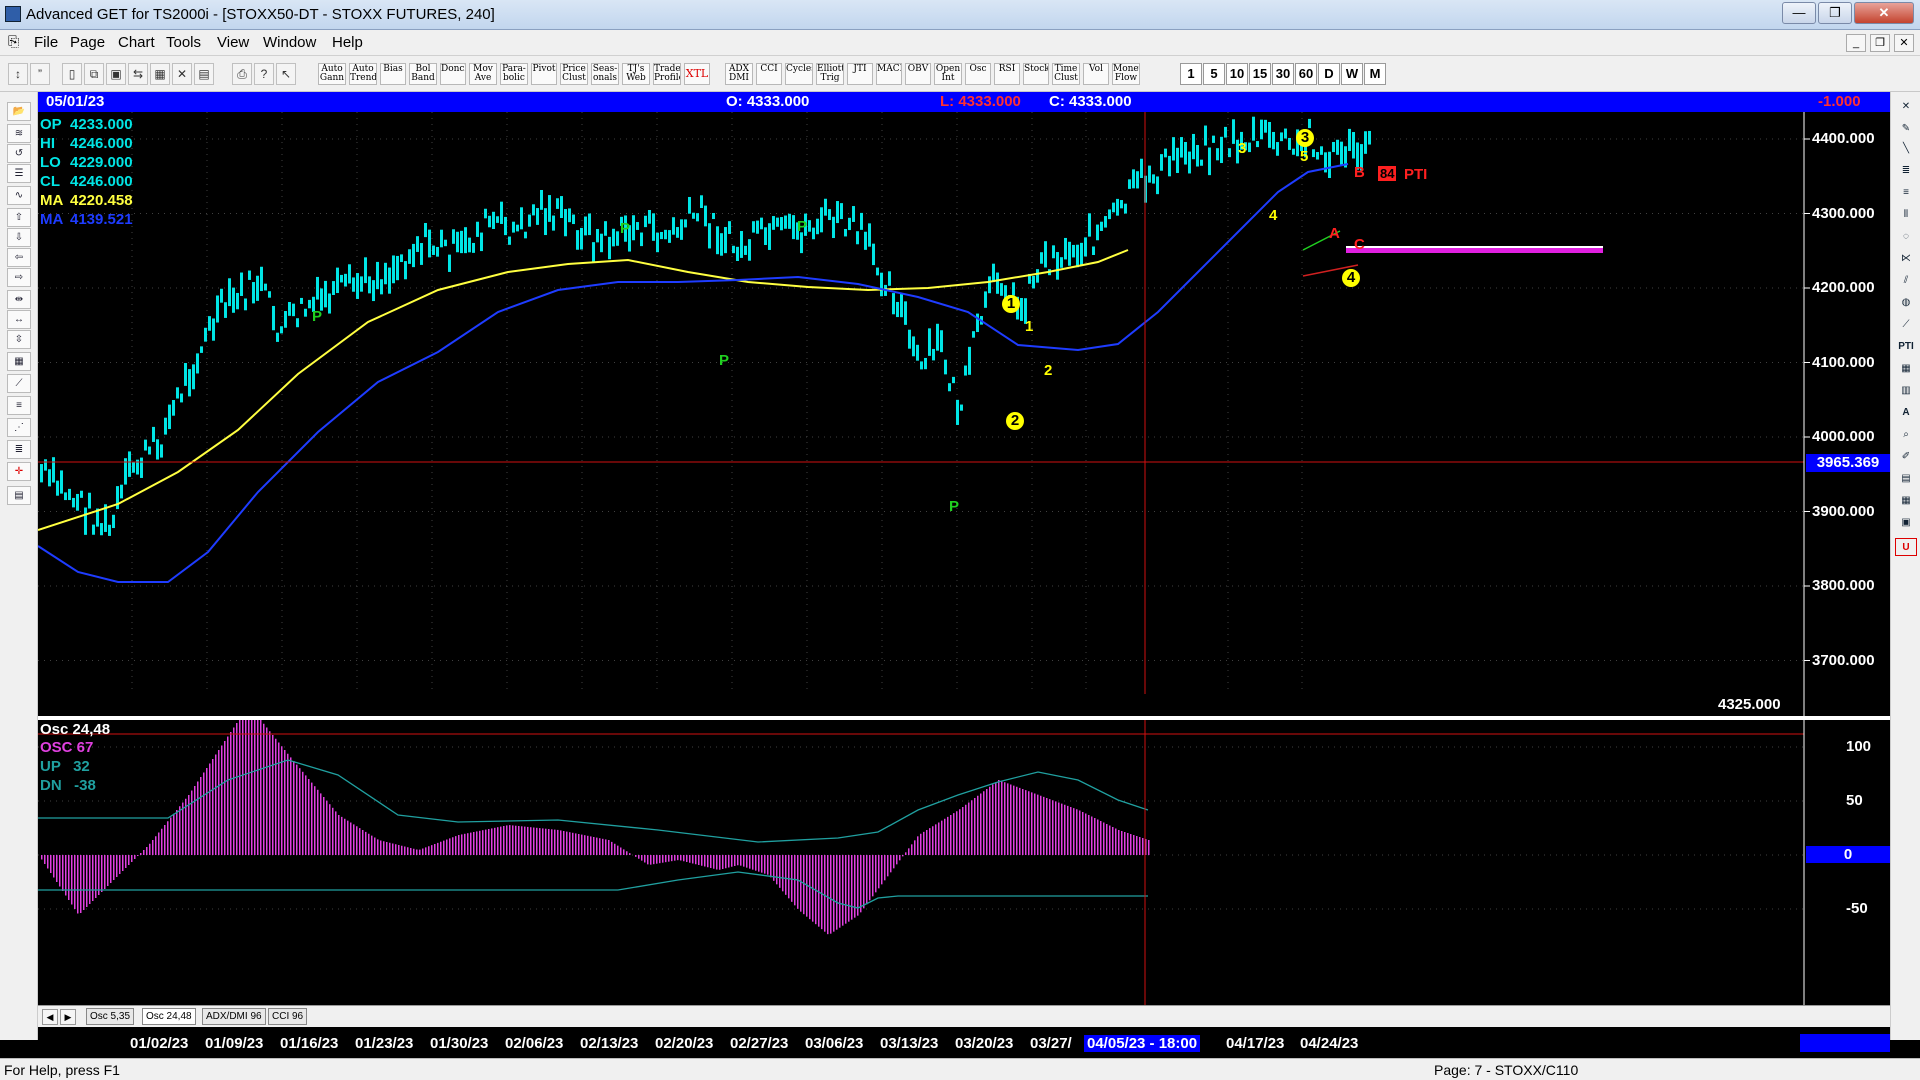 The image size is (1920, 1080). What do you see at coordinates (332, 74) in the screenshot?
I see `study-button: Auto Gann` at bounding box center [332, 74].